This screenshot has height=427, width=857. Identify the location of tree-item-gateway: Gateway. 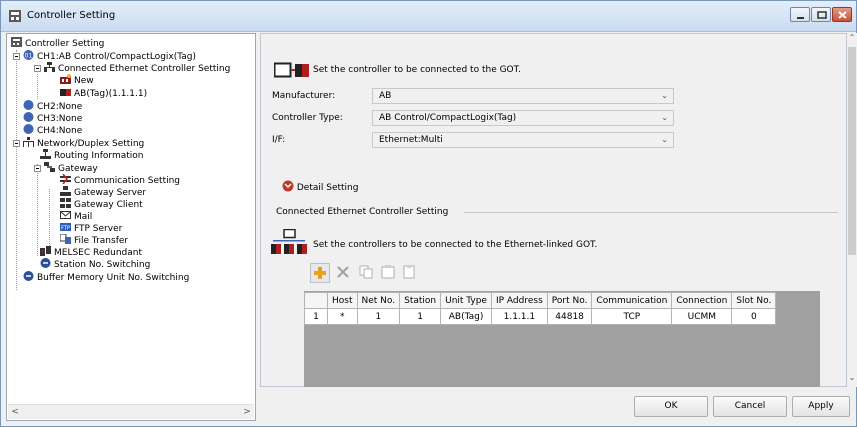
(71, 168).